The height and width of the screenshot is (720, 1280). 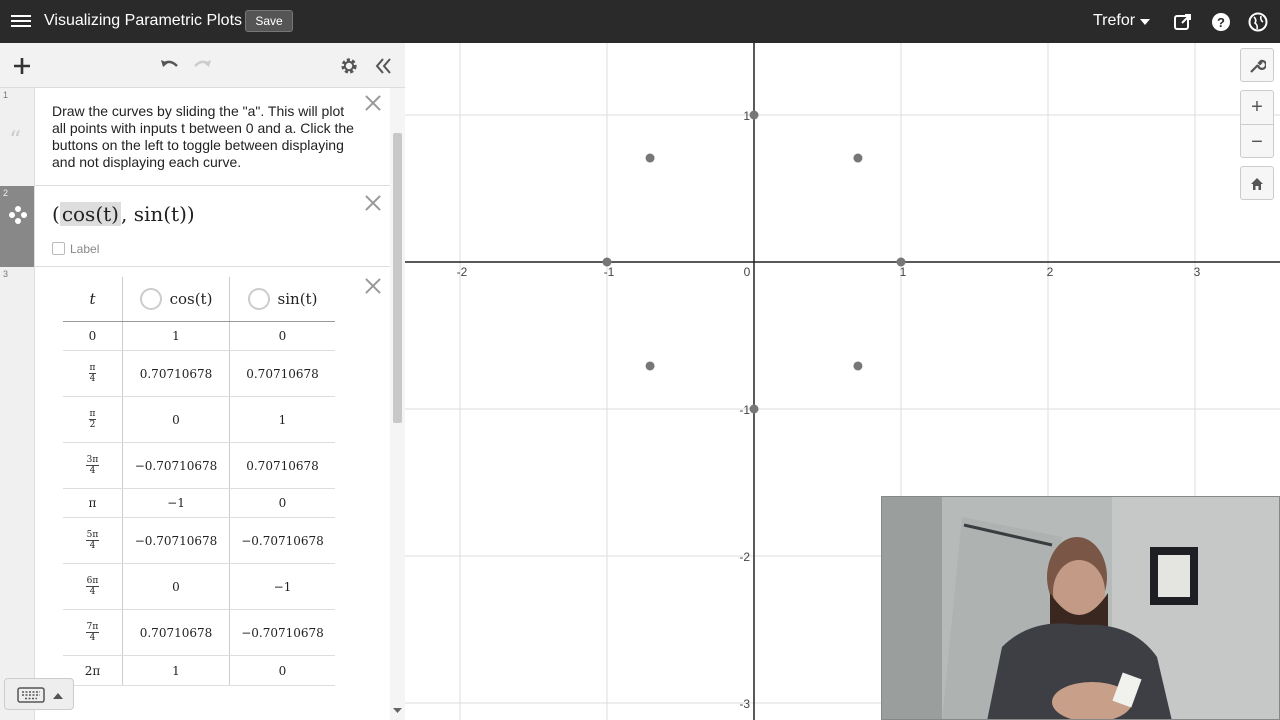 I want to click on home-icon, so click(x=1257, y=184).